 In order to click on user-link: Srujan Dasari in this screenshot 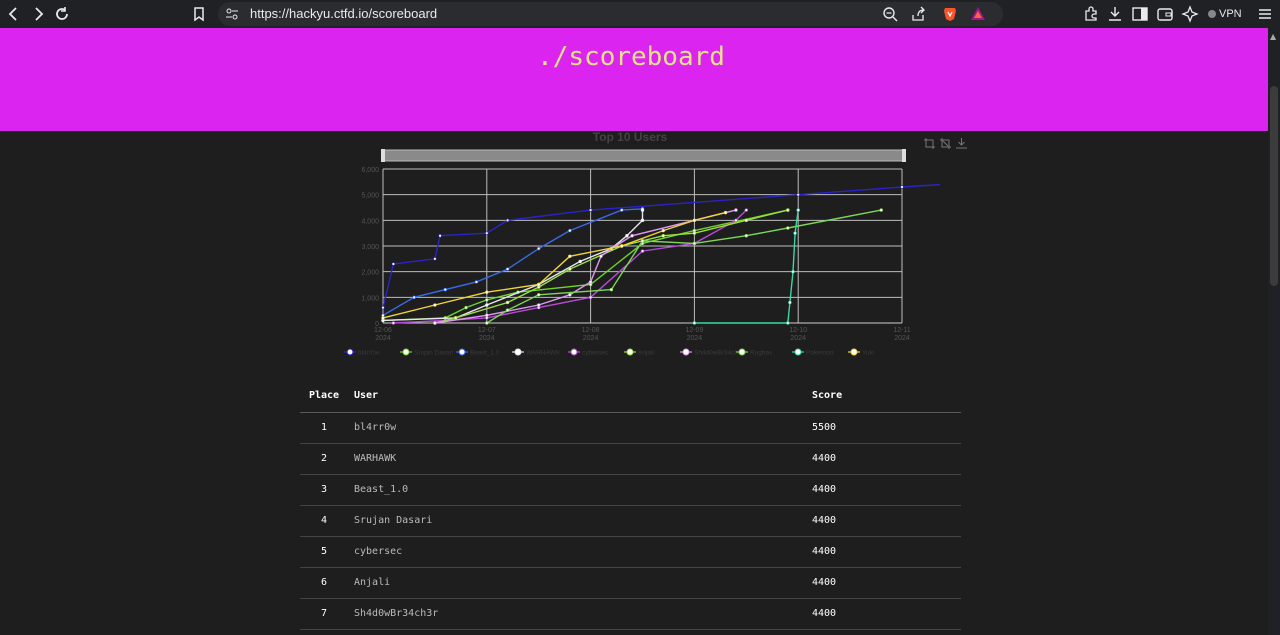, I will do `click(393, 520)`.